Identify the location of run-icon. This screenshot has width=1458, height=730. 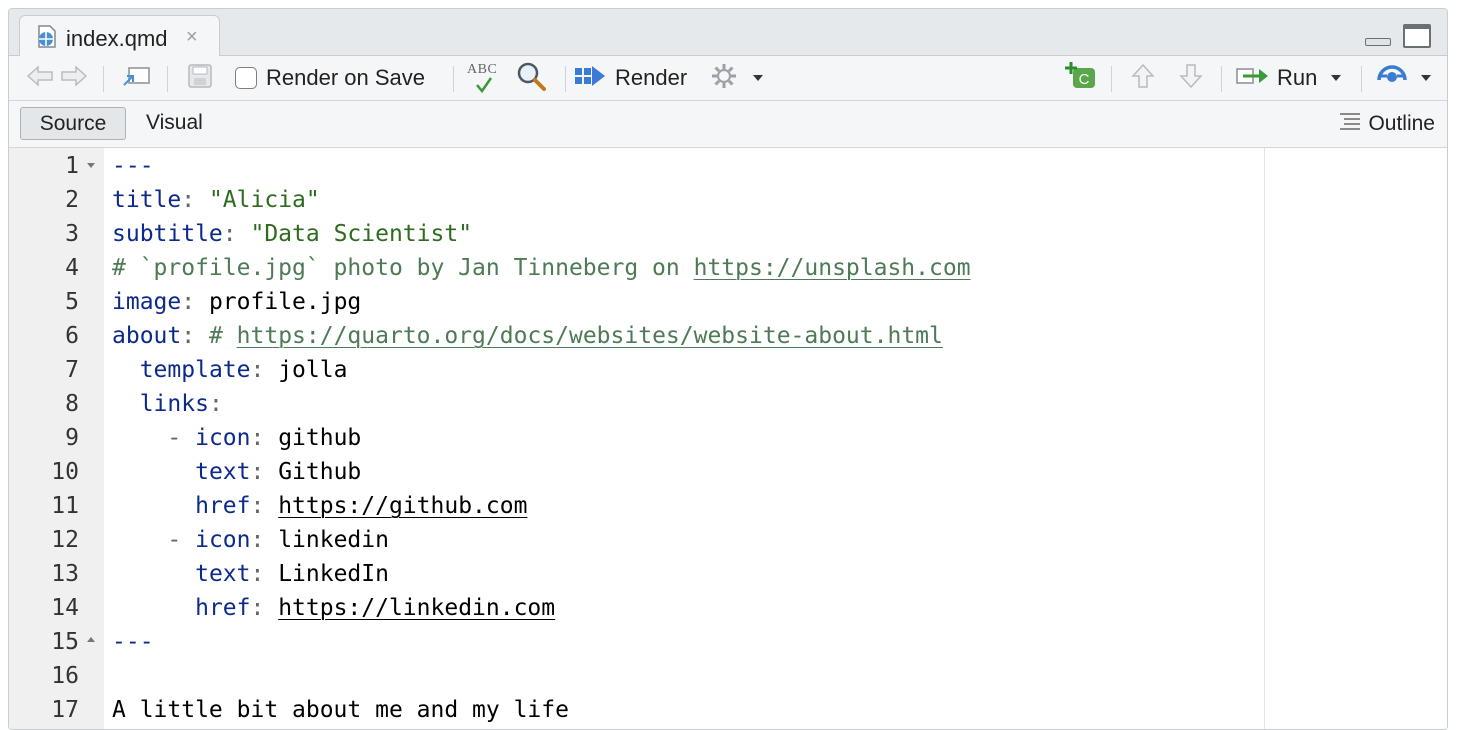
(1253, 78).